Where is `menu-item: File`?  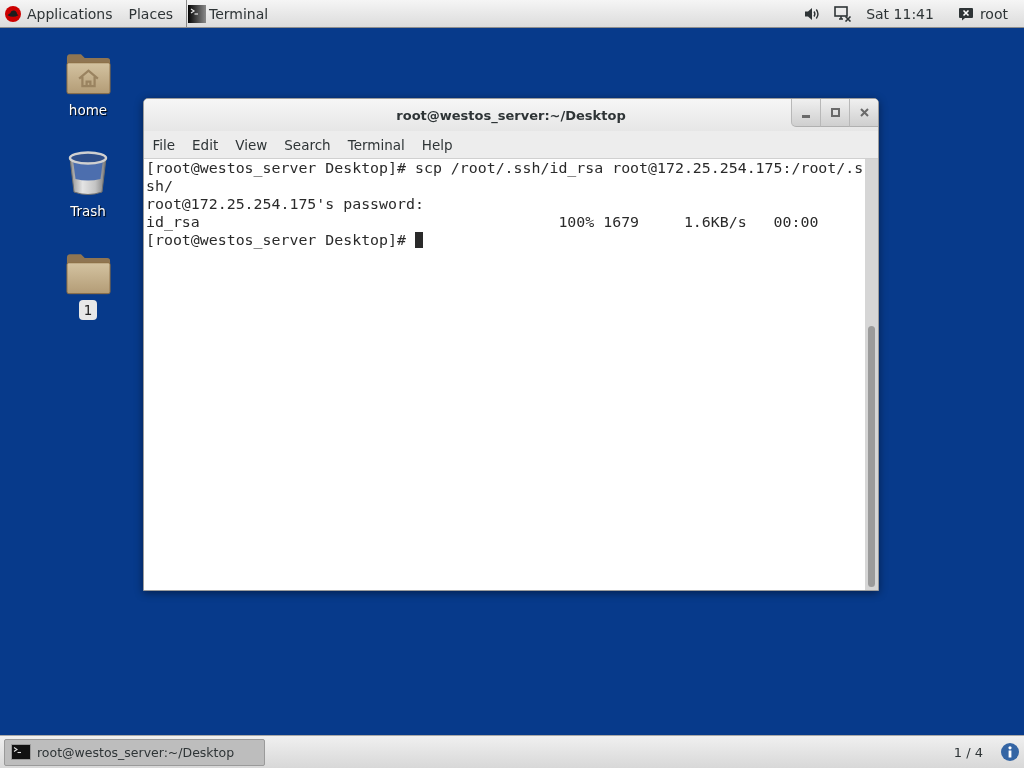 menu-item: File is located at coordinates (164, 144).